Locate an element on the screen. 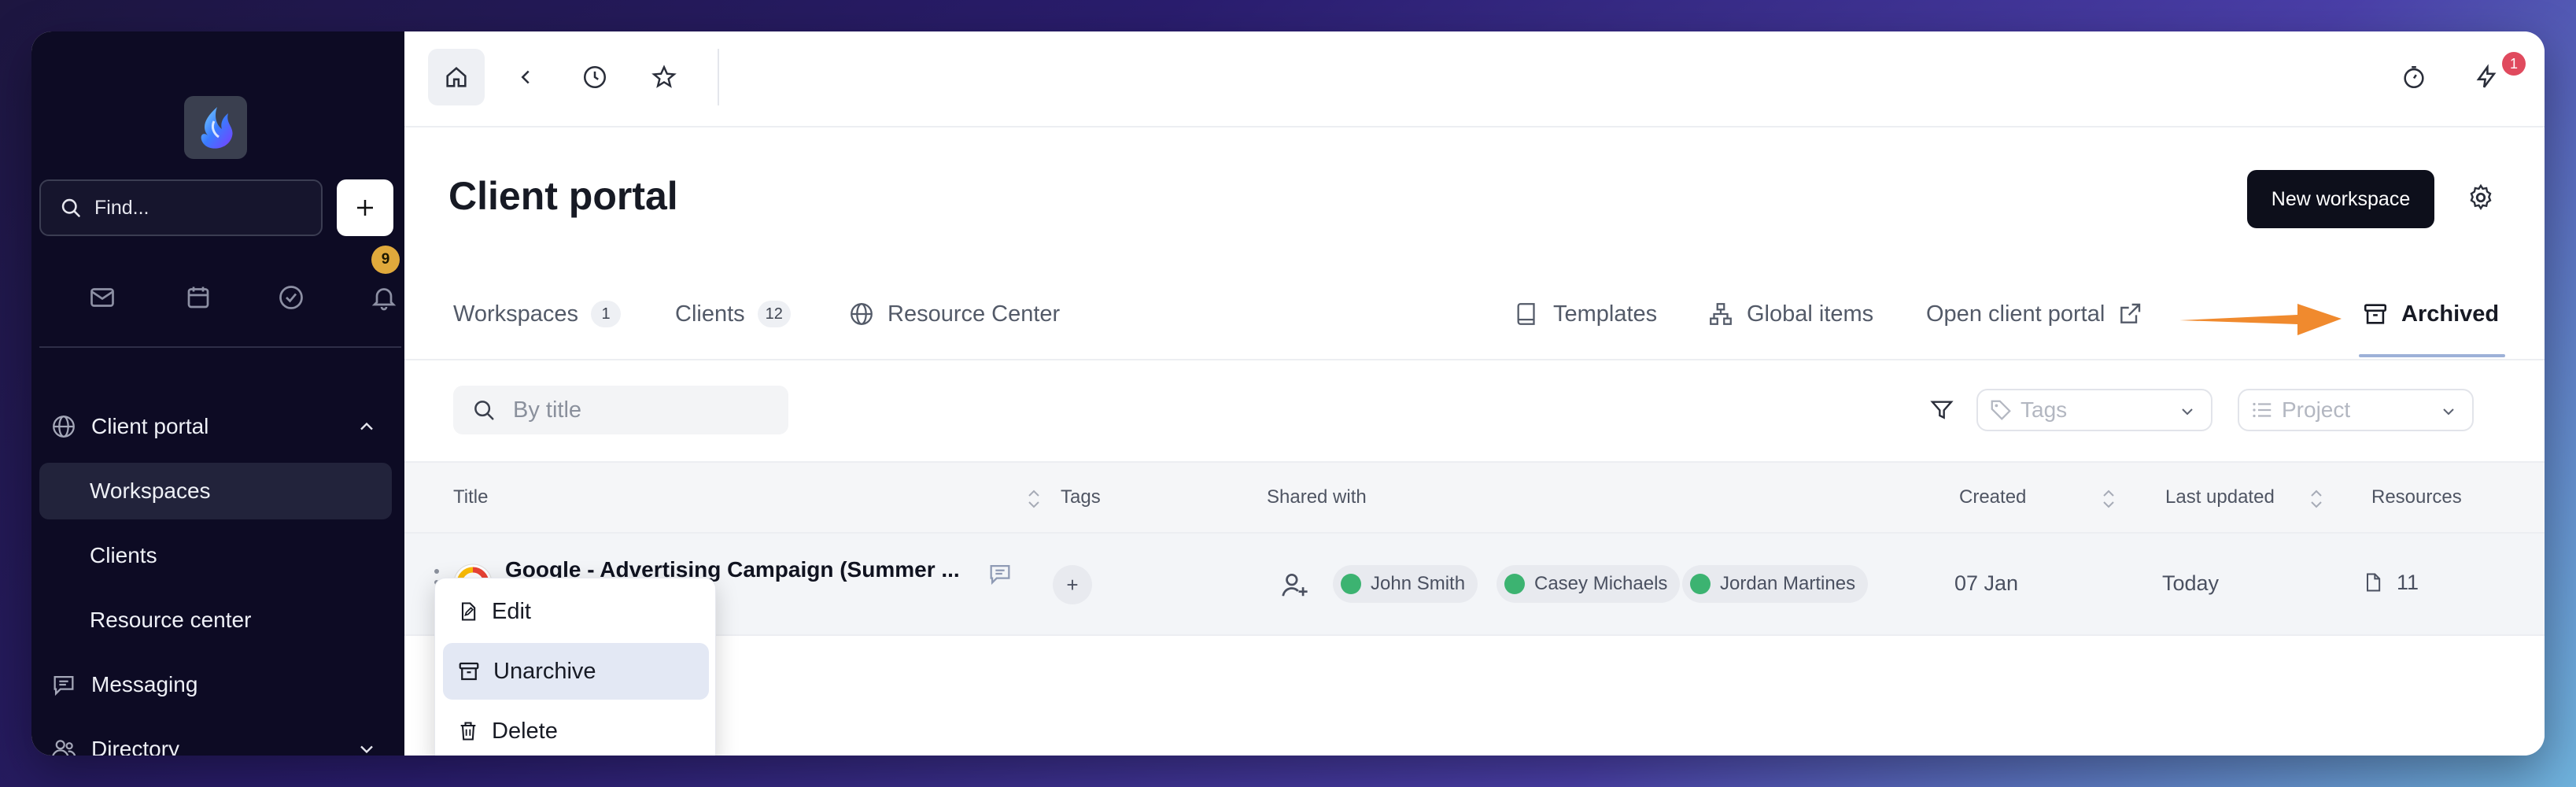 This screenshot has height=787, width=2576. settings-button is located at coordinates (2481, 199).